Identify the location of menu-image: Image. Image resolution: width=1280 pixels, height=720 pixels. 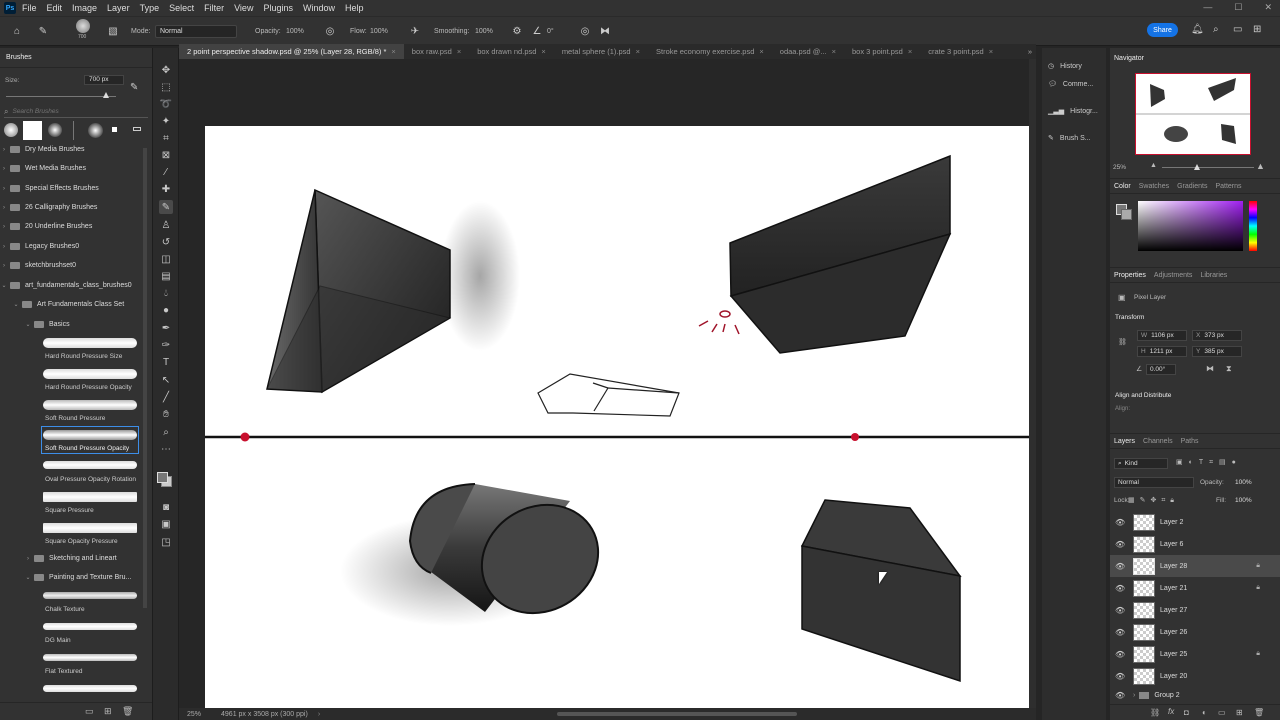
(84, 8).